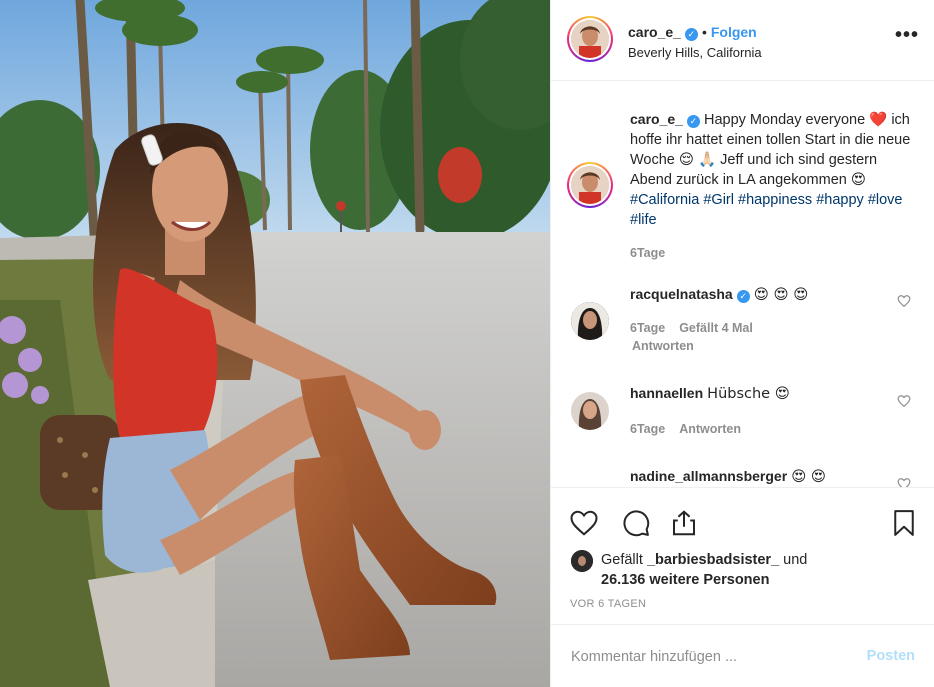 This screenshot has height=687, width=934. I want to click on comment-item: nadine_allmannsberger 😍 😍, so click(728, 476).